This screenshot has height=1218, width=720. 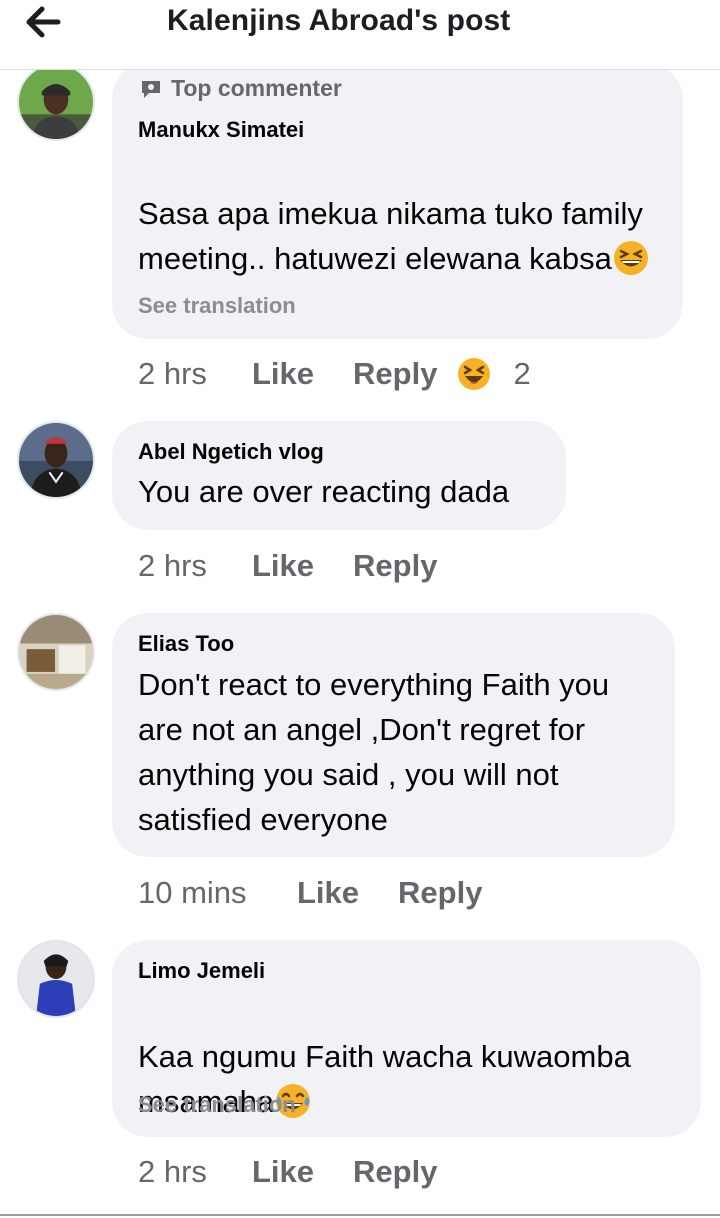 What do you see at coordinates (231, 452) in the screenshot?
I see `comment-author: Abel Ngetich vlog` at bounding box center [231, 452].